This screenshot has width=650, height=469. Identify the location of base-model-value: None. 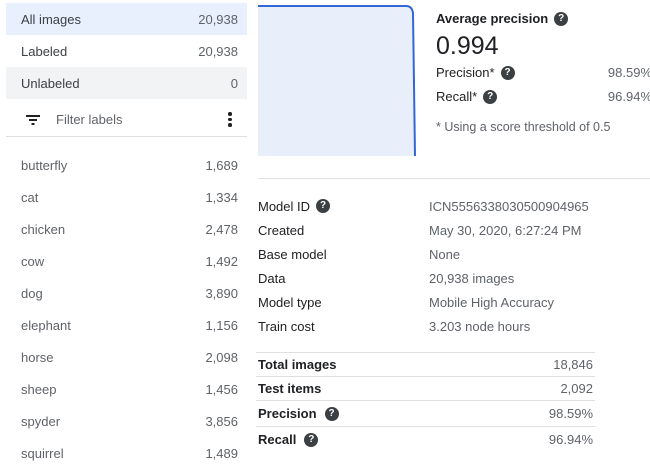
(445, 254).